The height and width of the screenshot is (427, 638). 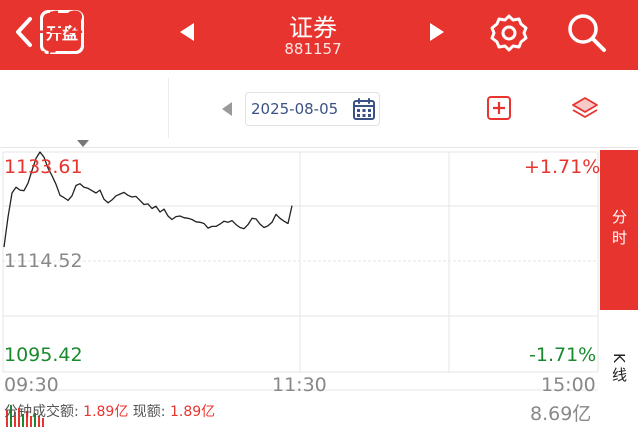 I want to click on x-axis-start: 09:30, so click(x=31, y=385).